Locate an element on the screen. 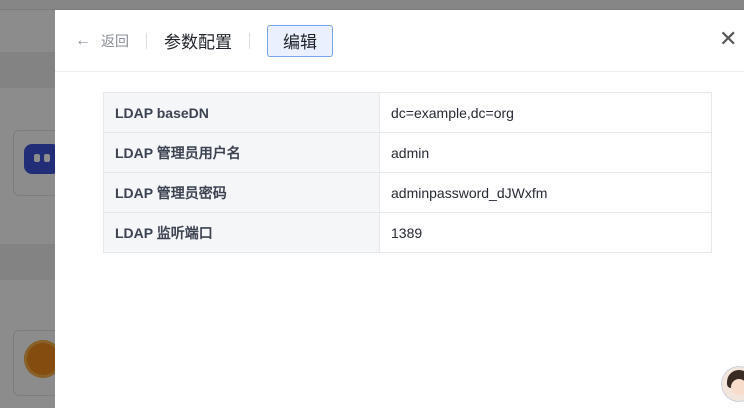 Image resolution: width=744 pixels, height=408 pixels. config-key: LDAP 管理员密码 is located at coordinates (241, 192).